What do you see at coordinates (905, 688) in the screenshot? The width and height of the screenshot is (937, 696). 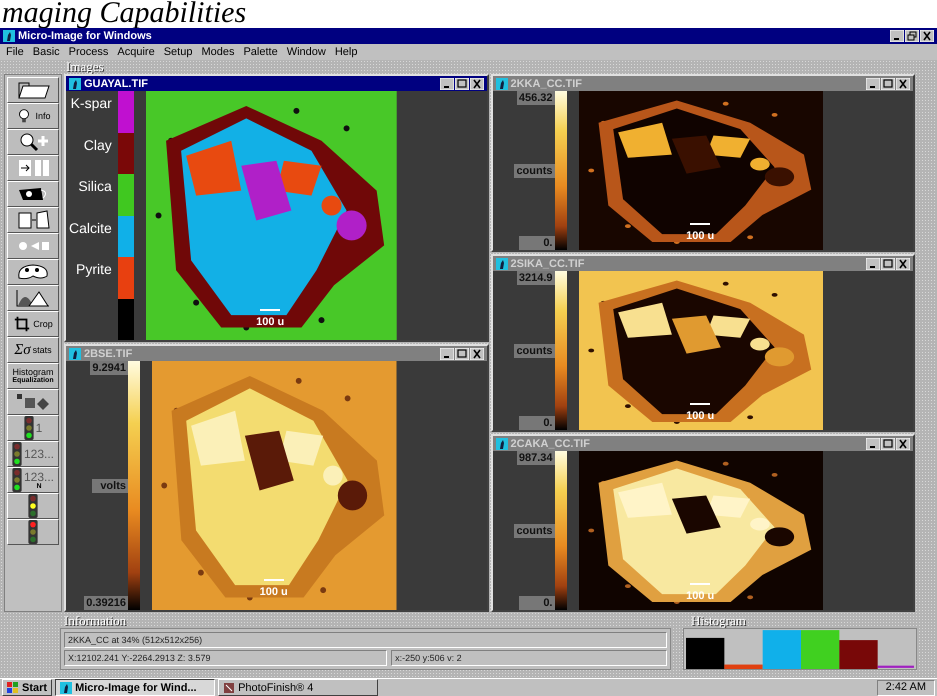 I see `clock: 2:42 AM` at bounding box center [905, 688].